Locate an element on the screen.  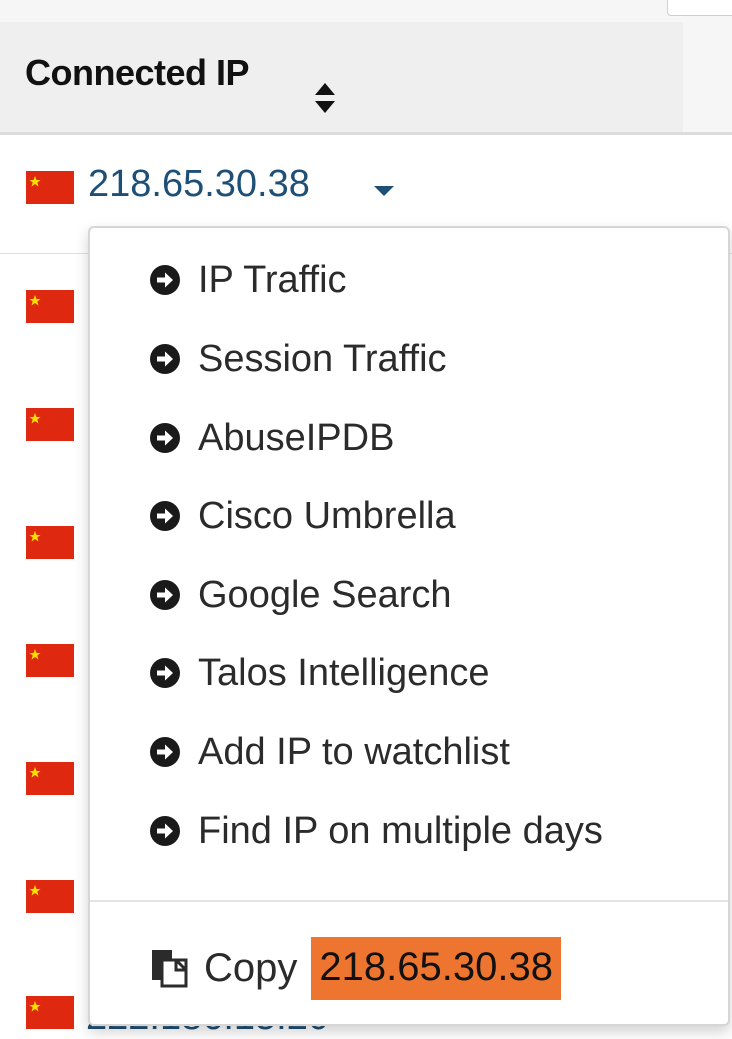
header-next-column is located at coordinates (707, 77).